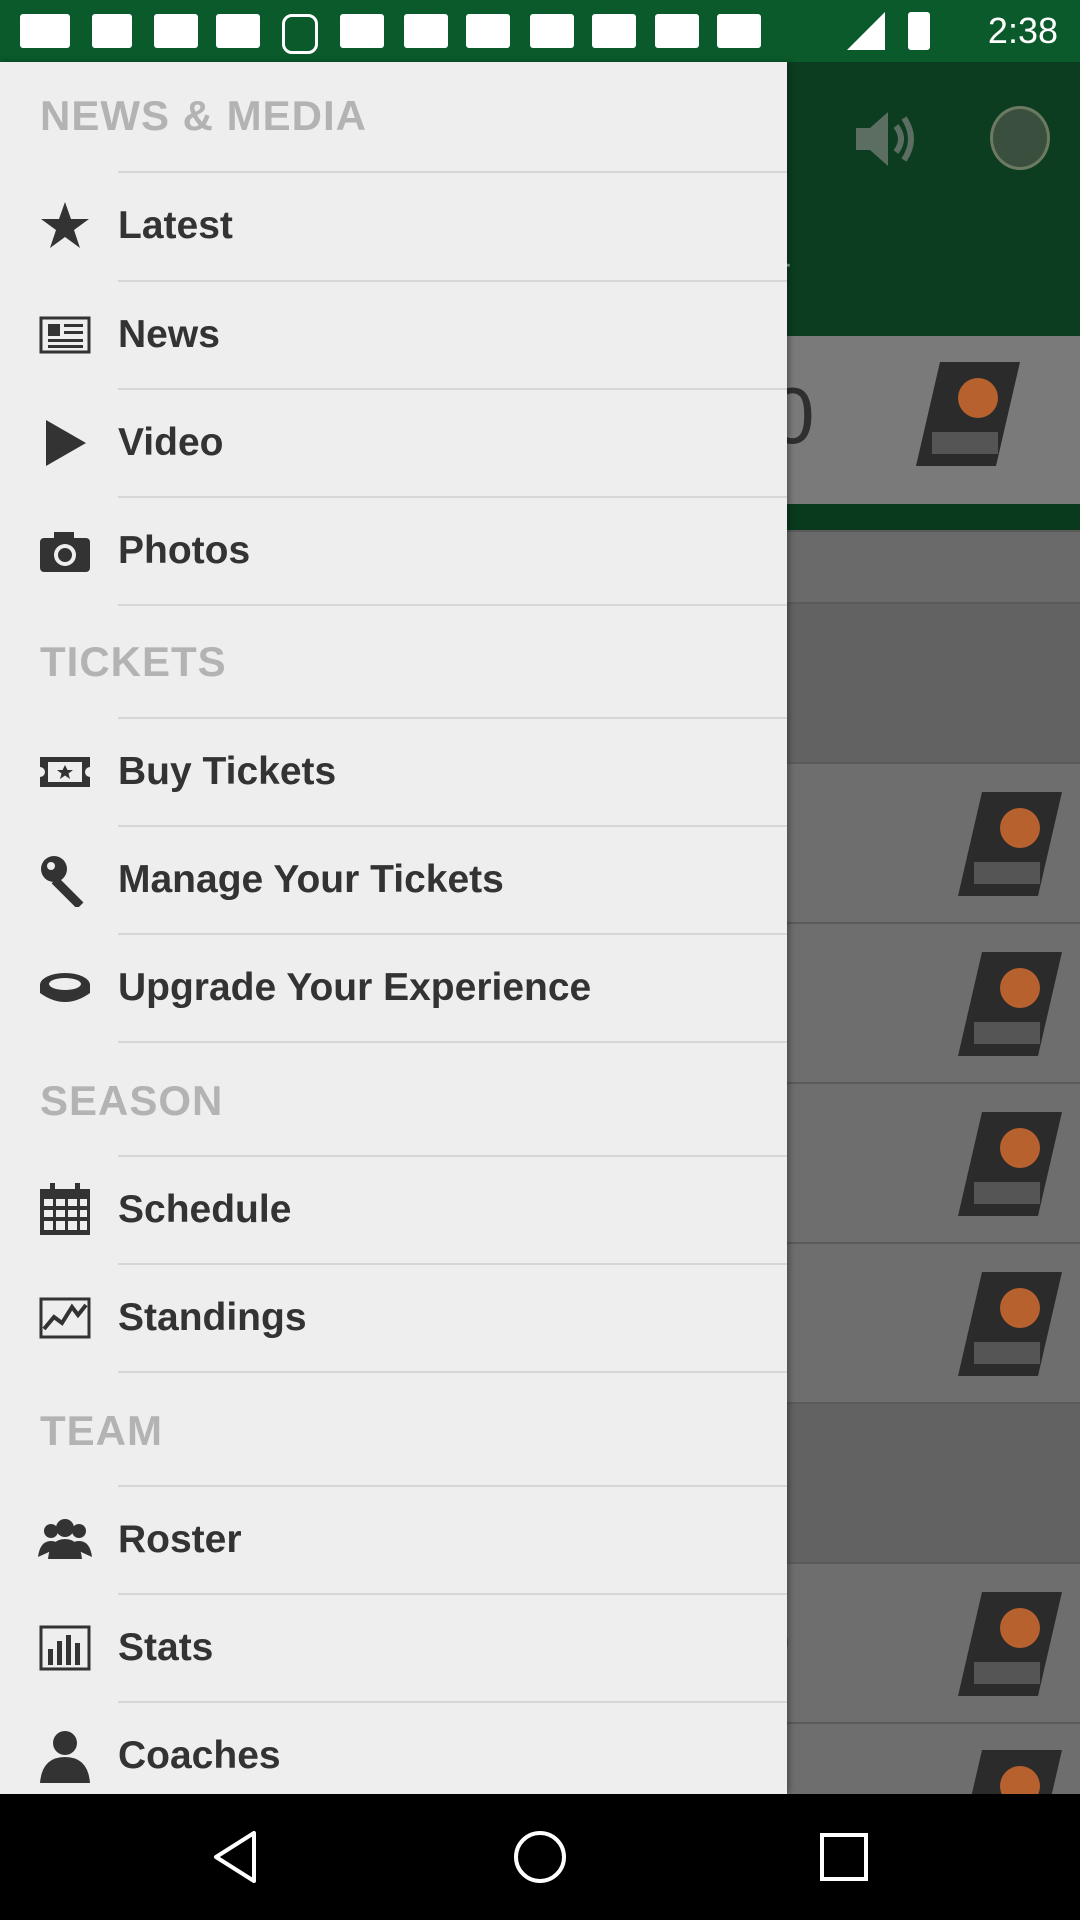 The image size is (1080, 1920). Describe the element at coordinates (65, 1209) in the screenshot. I see `calendar-icon` at that location.